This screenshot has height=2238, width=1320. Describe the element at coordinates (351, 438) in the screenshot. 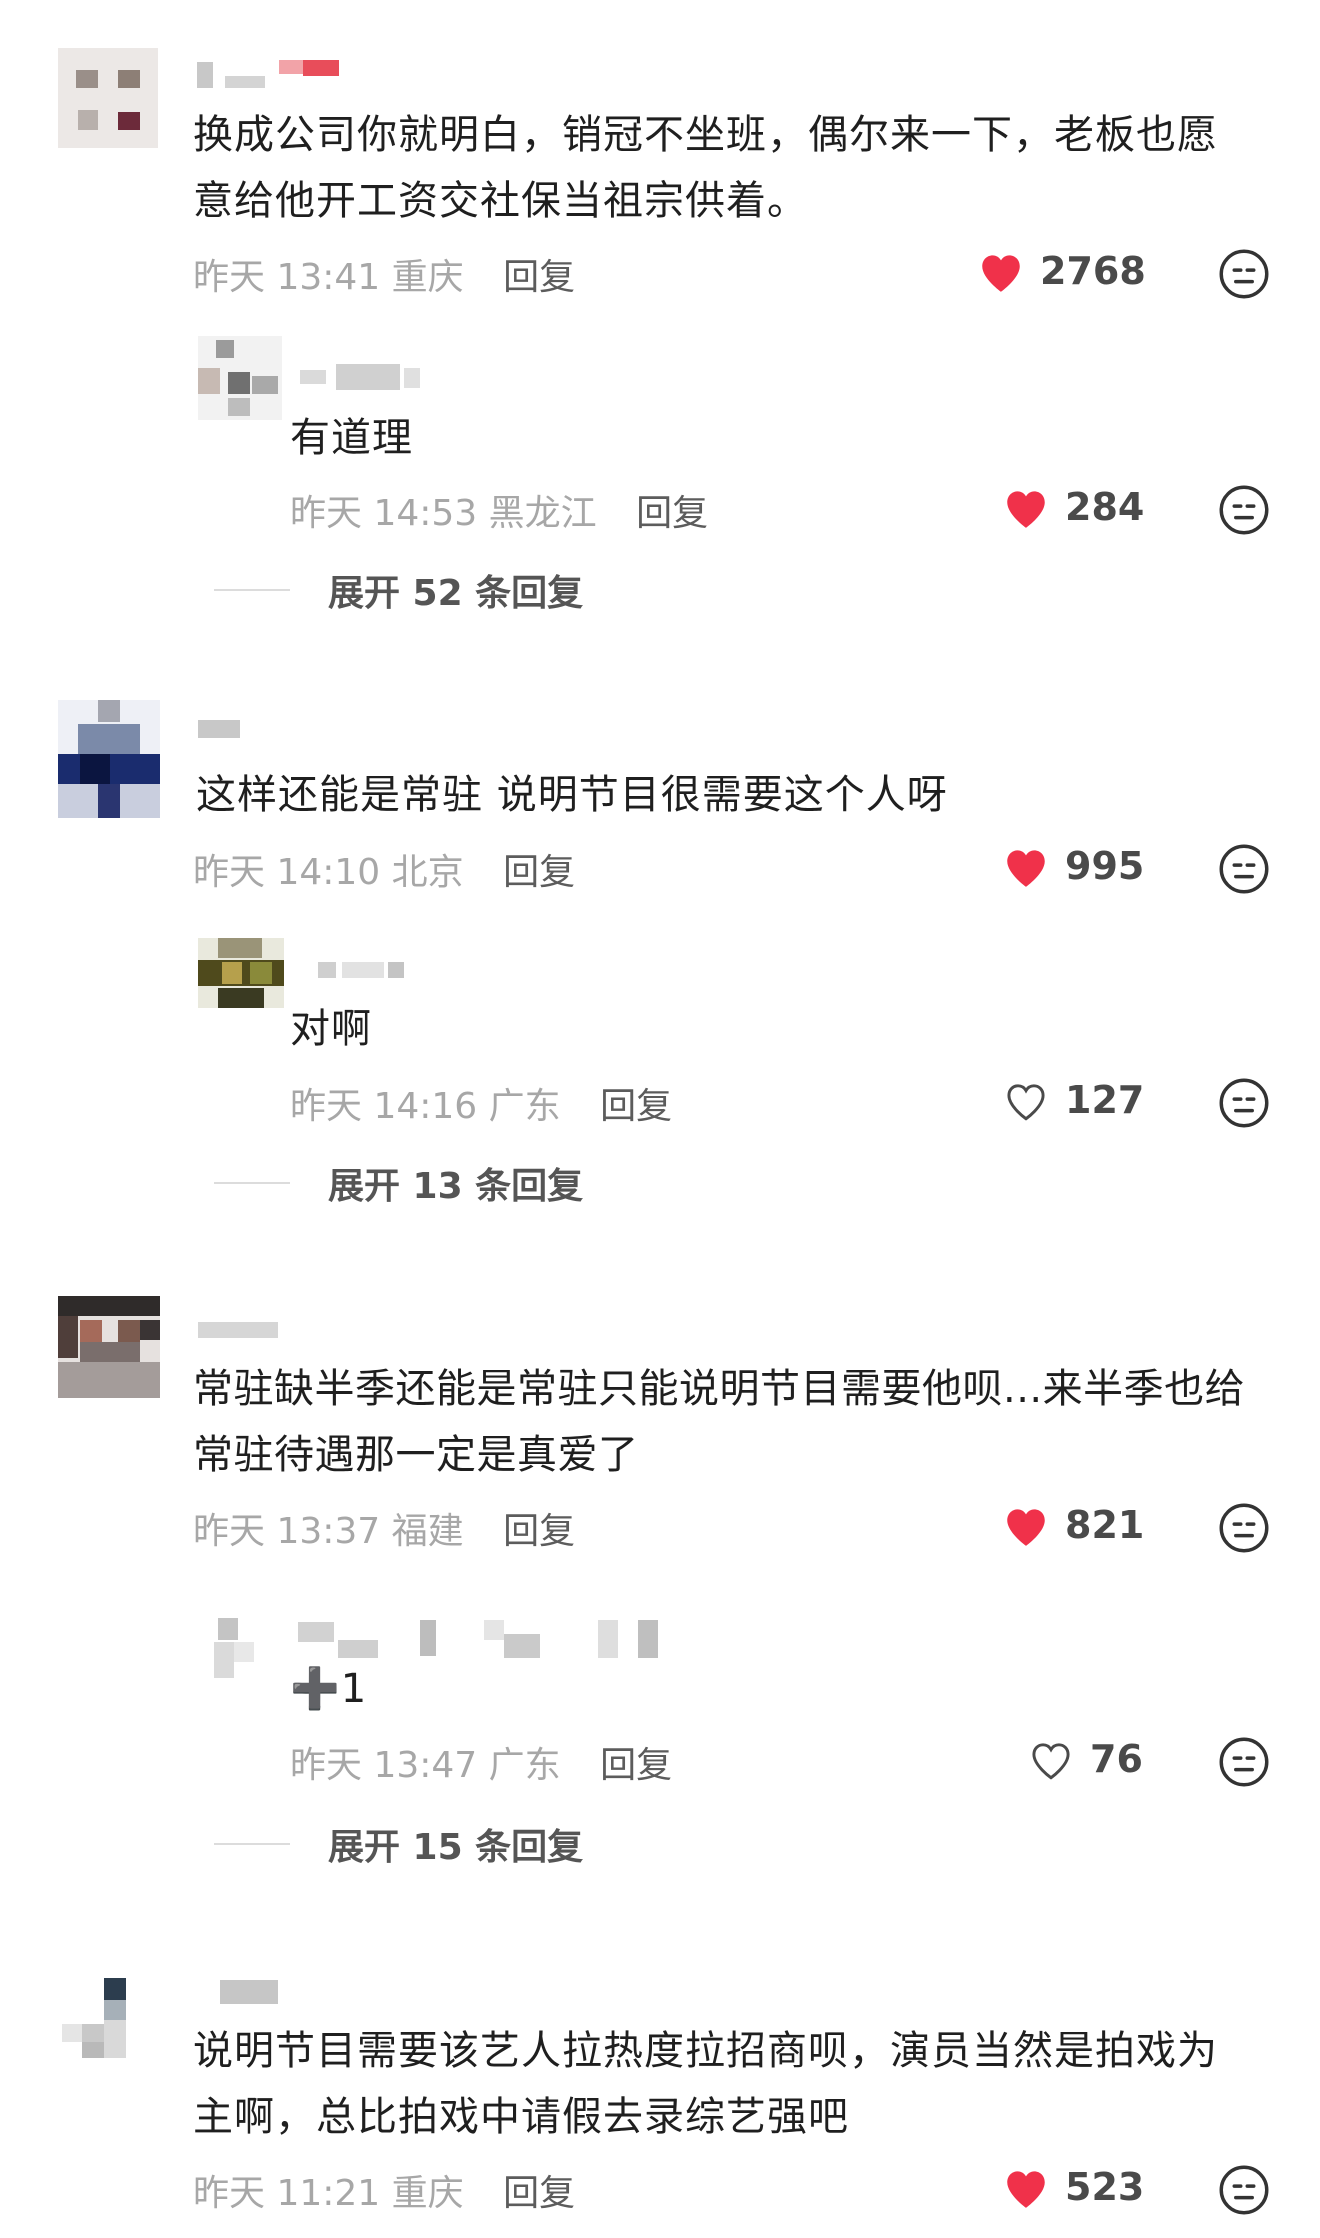

I see `reply-text: 有道理` at that location.